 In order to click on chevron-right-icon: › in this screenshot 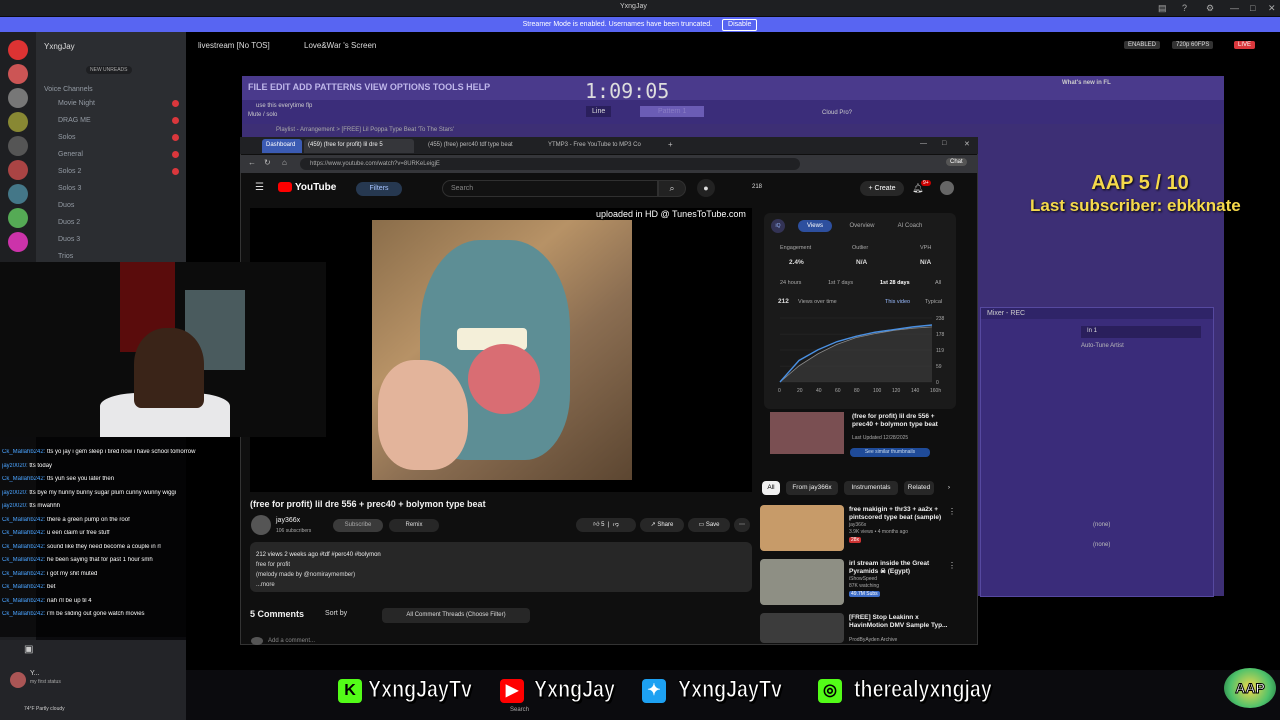, I will do `click(949, 488)`.